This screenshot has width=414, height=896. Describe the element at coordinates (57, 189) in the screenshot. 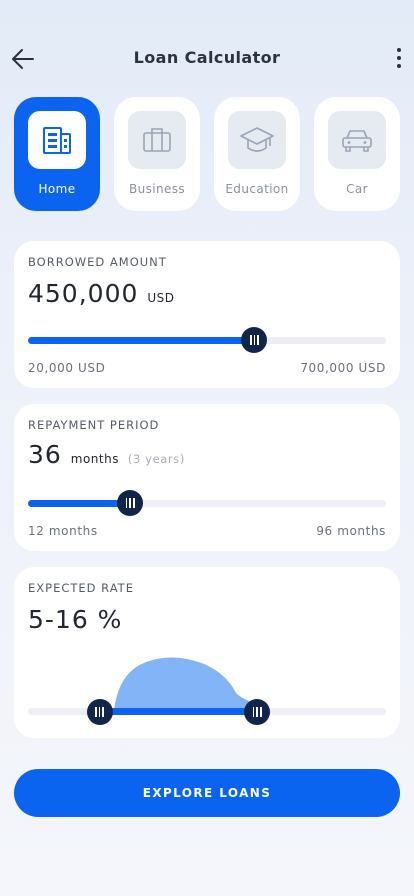

I see `category-label: Home` at that location.